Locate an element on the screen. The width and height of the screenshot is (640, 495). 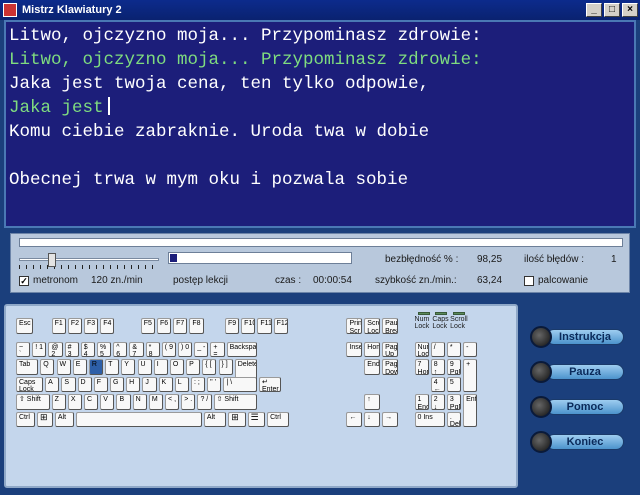
key-7: & 7 is located at coordinates (136, 349).